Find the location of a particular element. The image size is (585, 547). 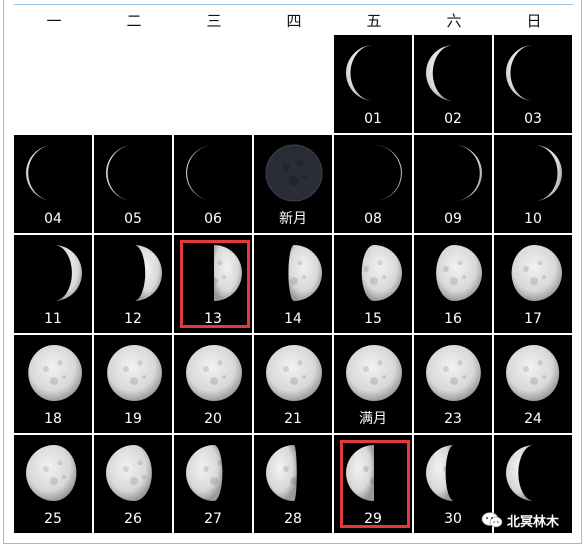

day-label: 05 is located at coordinates (133, 219).